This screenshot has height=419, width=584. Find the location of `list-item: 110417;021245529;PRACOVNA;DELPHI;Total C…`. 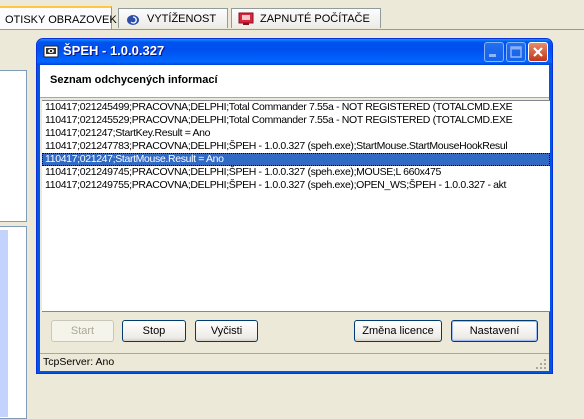

list-item: 110417;021245529;PRACOVNA;DELPHI;Total C… is located at coordinates (296, 120).